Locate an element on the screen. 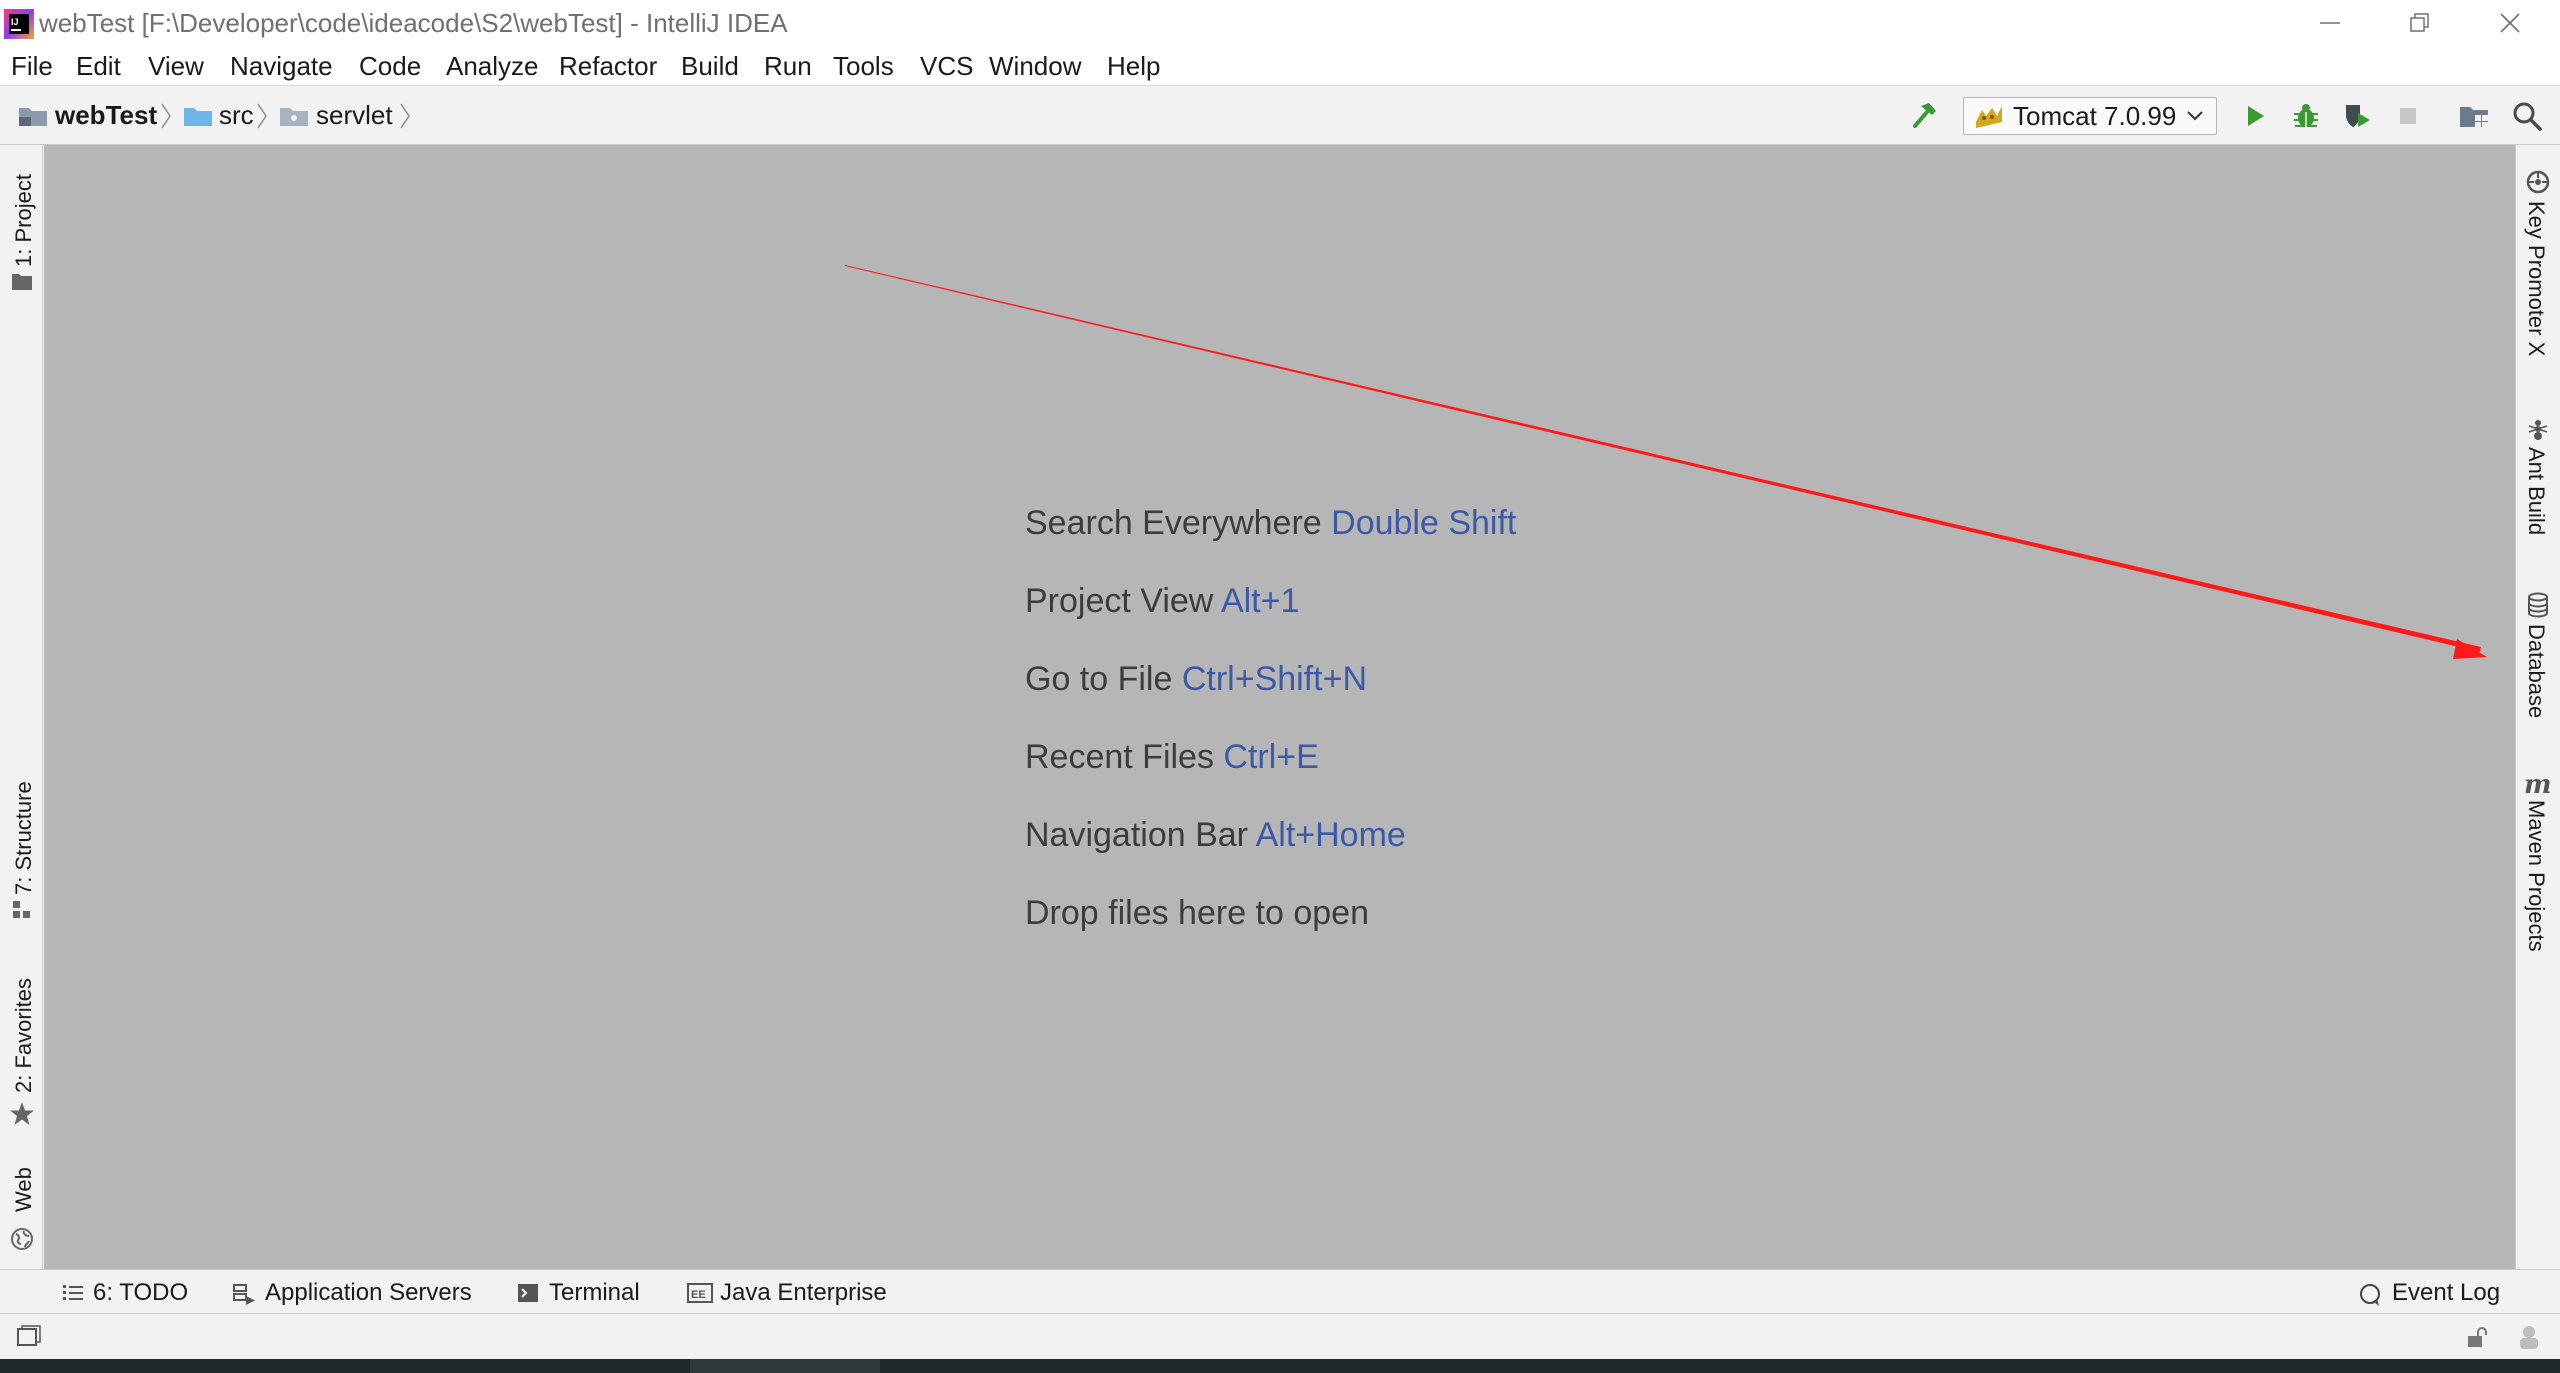  run-configuration-label: Tomcat 7.0.99 is located at coordinates (2095, 116).